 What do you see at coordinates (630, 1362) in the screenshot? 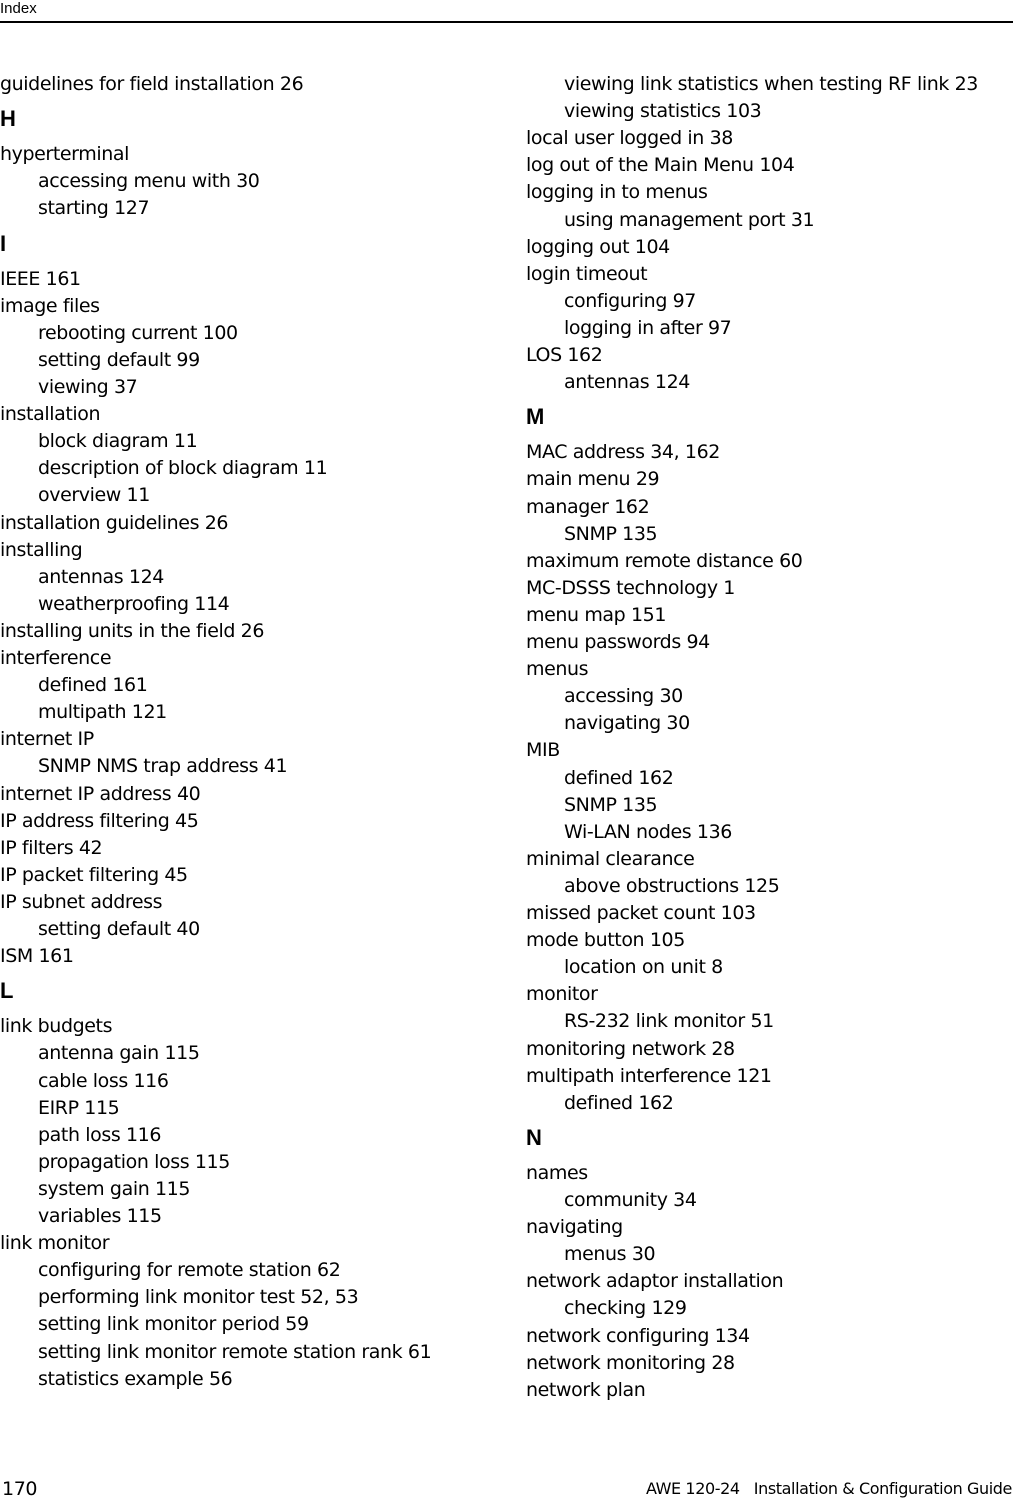
I see `index-entry: network monitoring 28` at bounding box center [630, 1362].